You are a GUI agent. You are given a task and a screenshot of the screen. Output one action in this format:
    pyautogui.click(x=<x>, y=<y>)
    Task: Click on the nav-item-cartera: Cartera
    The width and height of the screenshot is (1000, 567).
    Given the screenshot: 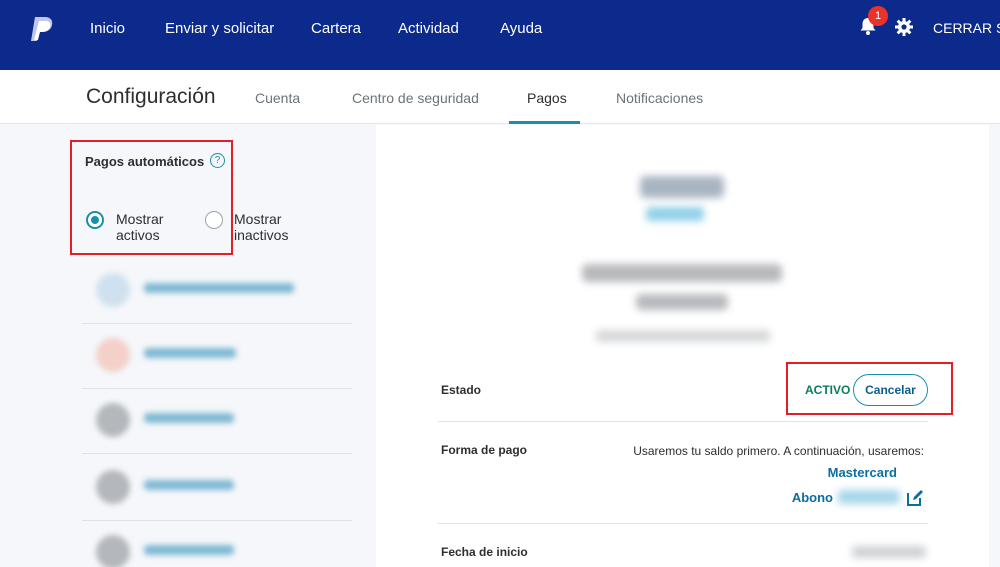 What is the action you would take?
    pyautogui.click(x=336, y=29)
    